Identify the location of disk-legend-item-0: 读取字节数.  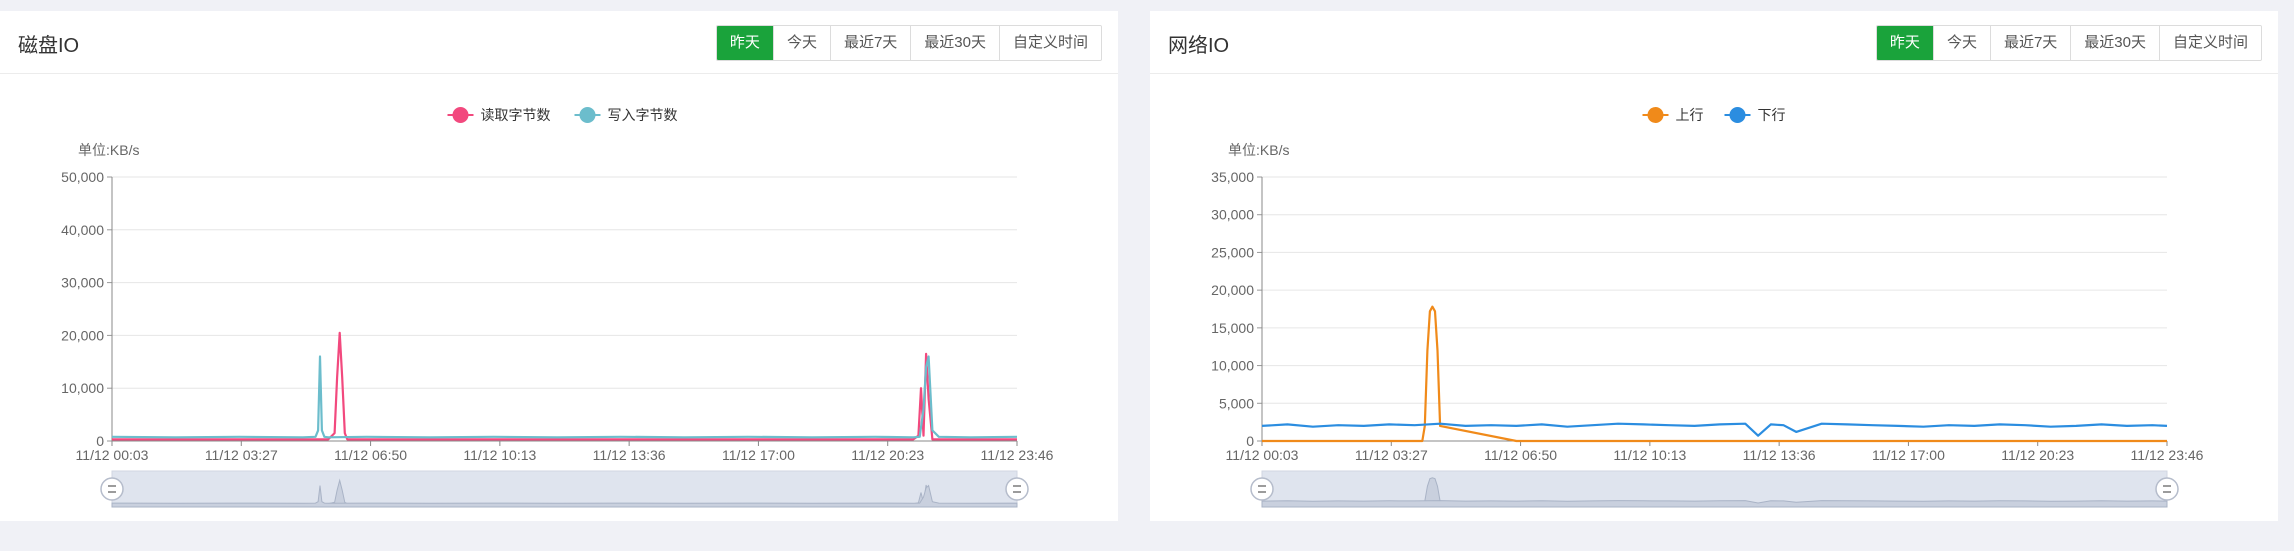
(499, 115).